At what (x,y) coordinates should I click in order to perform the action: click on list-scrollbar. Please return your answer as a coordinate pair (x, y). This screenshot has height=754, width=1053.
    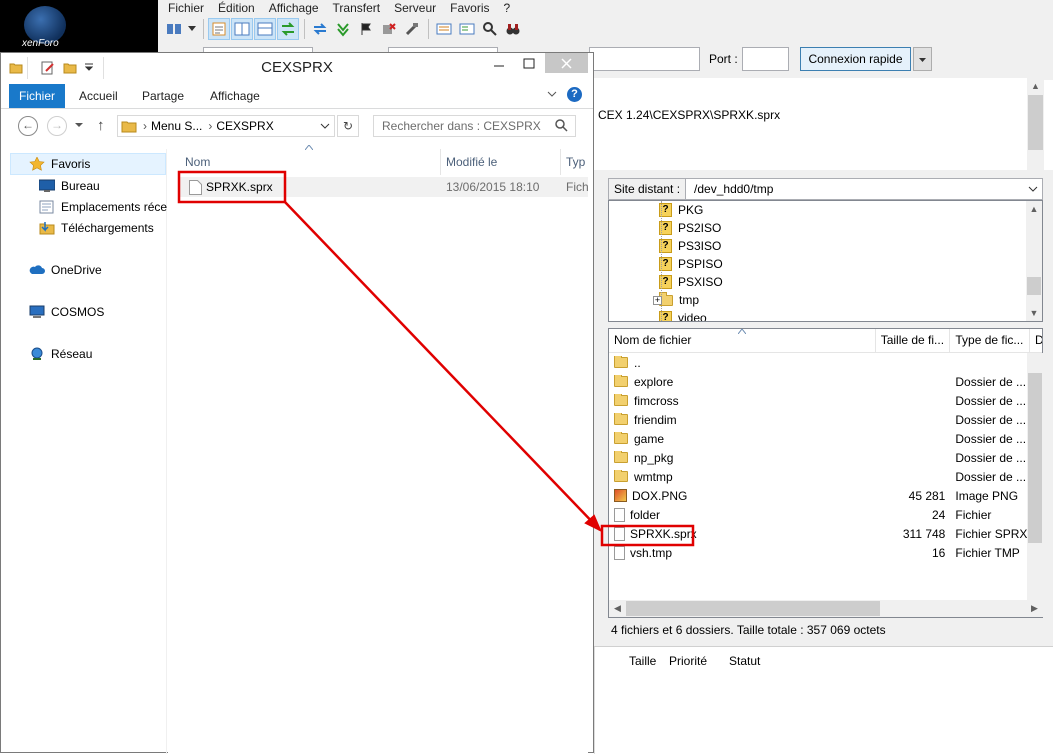
    Looking at the image, I should click on (1035, 476).